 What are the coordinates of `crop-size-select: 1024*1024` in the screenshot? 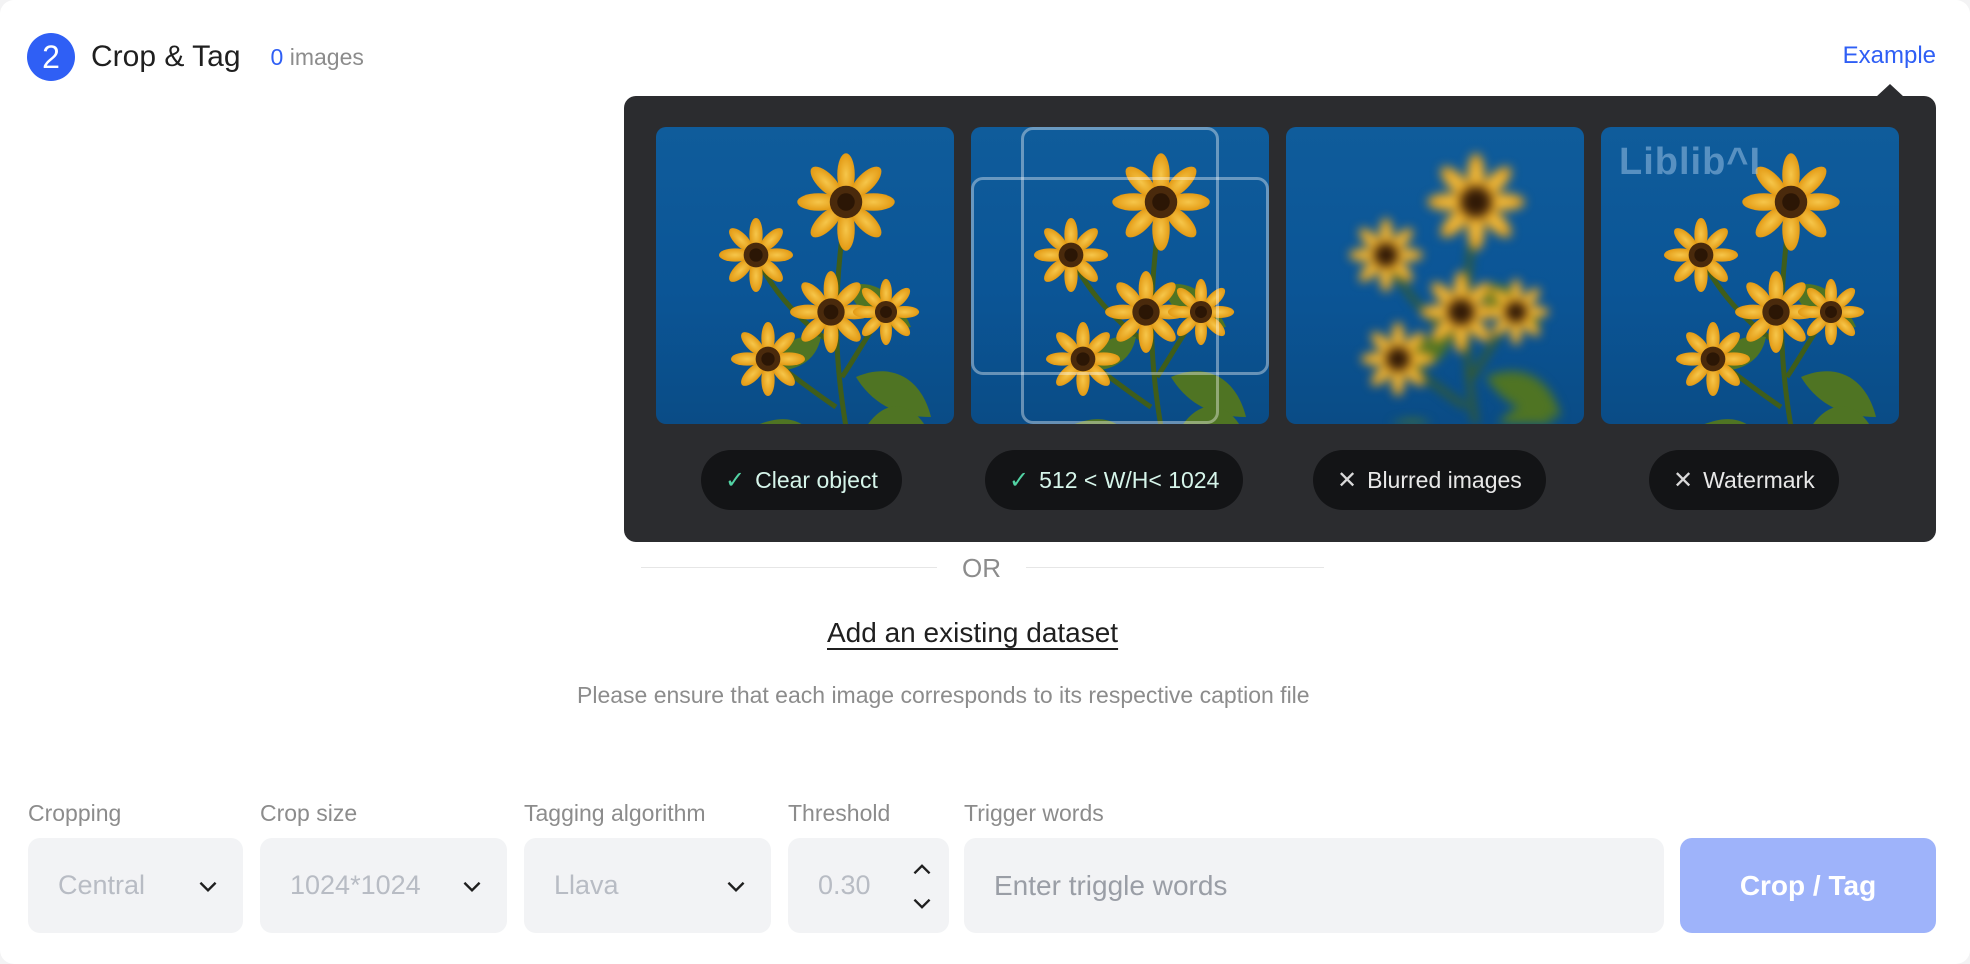 It's located at (383, 885).